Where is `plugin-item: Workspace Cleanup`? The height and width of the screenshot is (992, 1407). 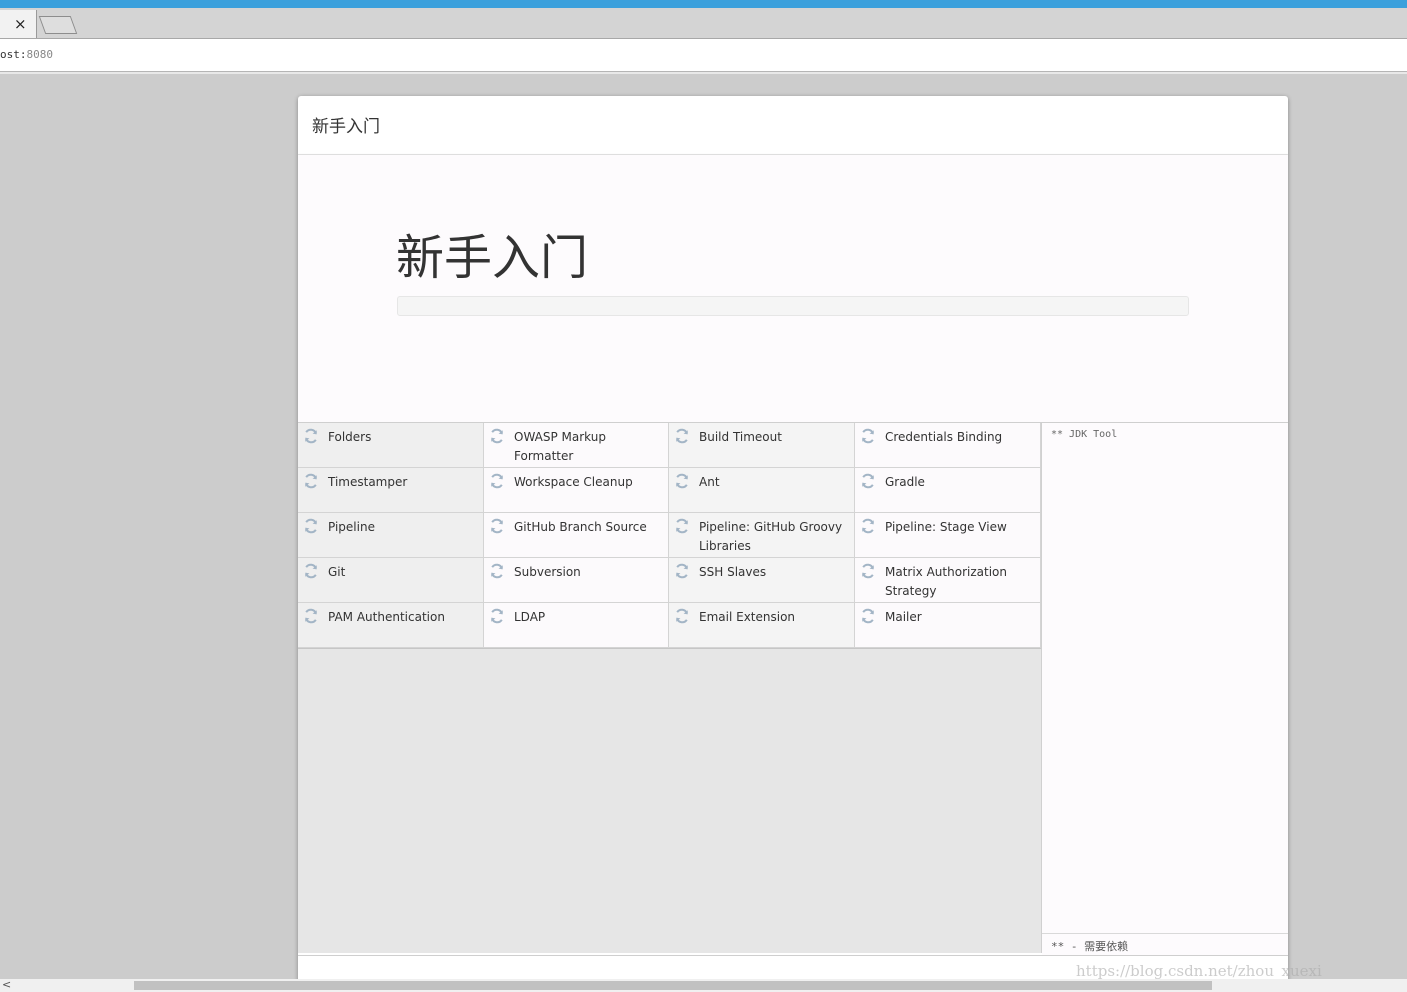
plugin-item: Workspace Cleanup is located at coordinates (576, 490).